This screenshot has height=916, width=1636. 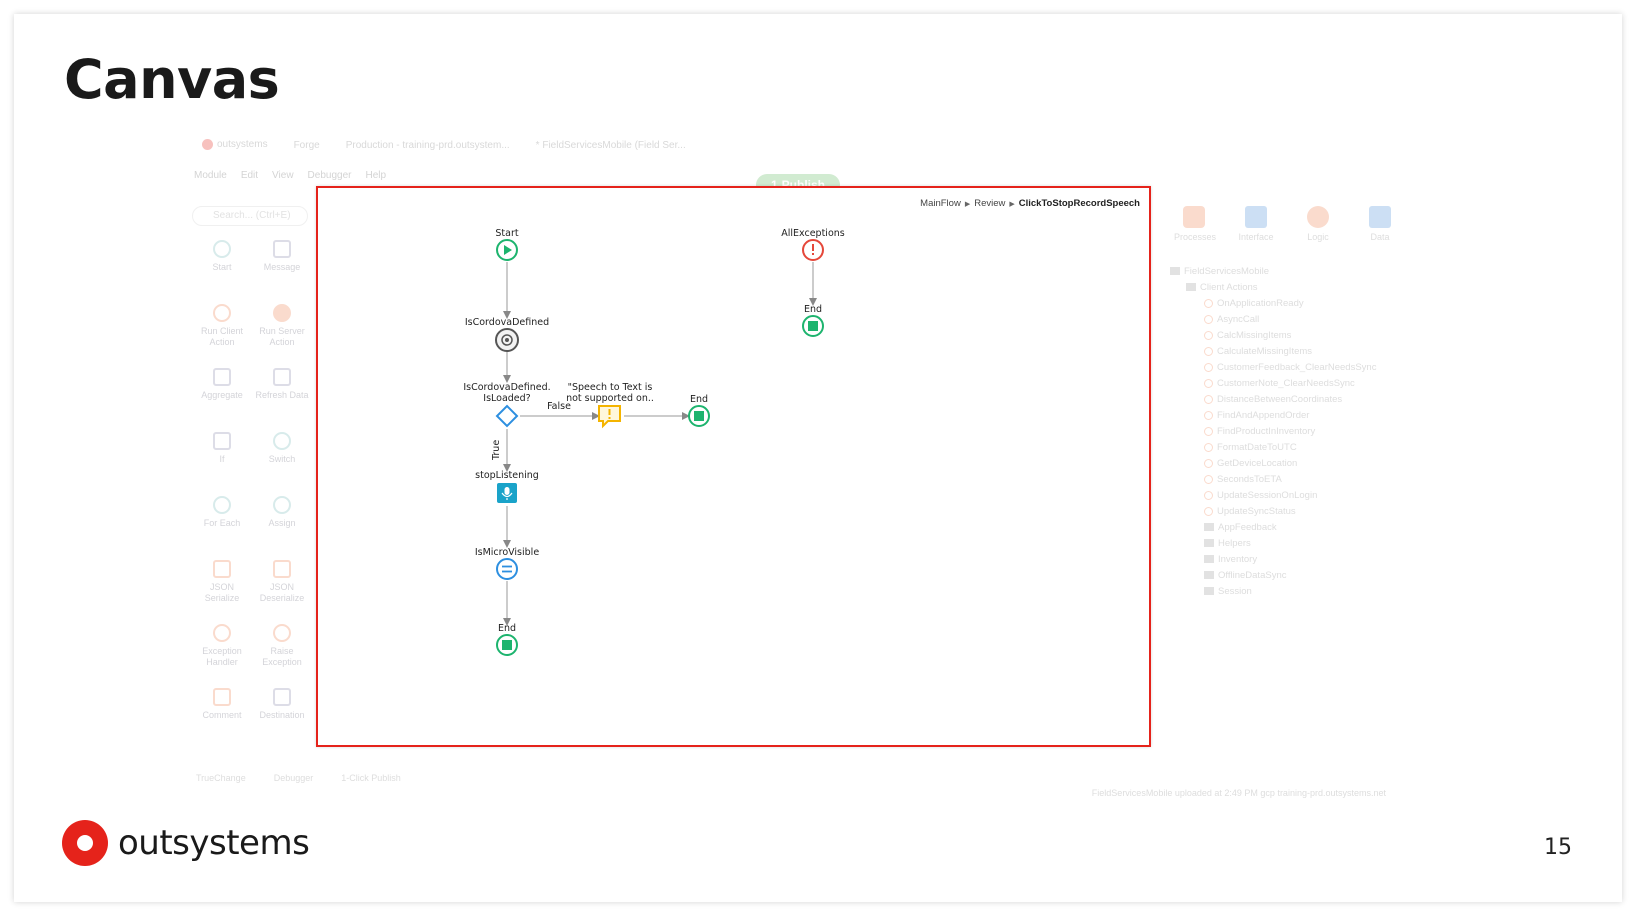 I want to click on if-diamond-icon, so click(x=507, y=416).